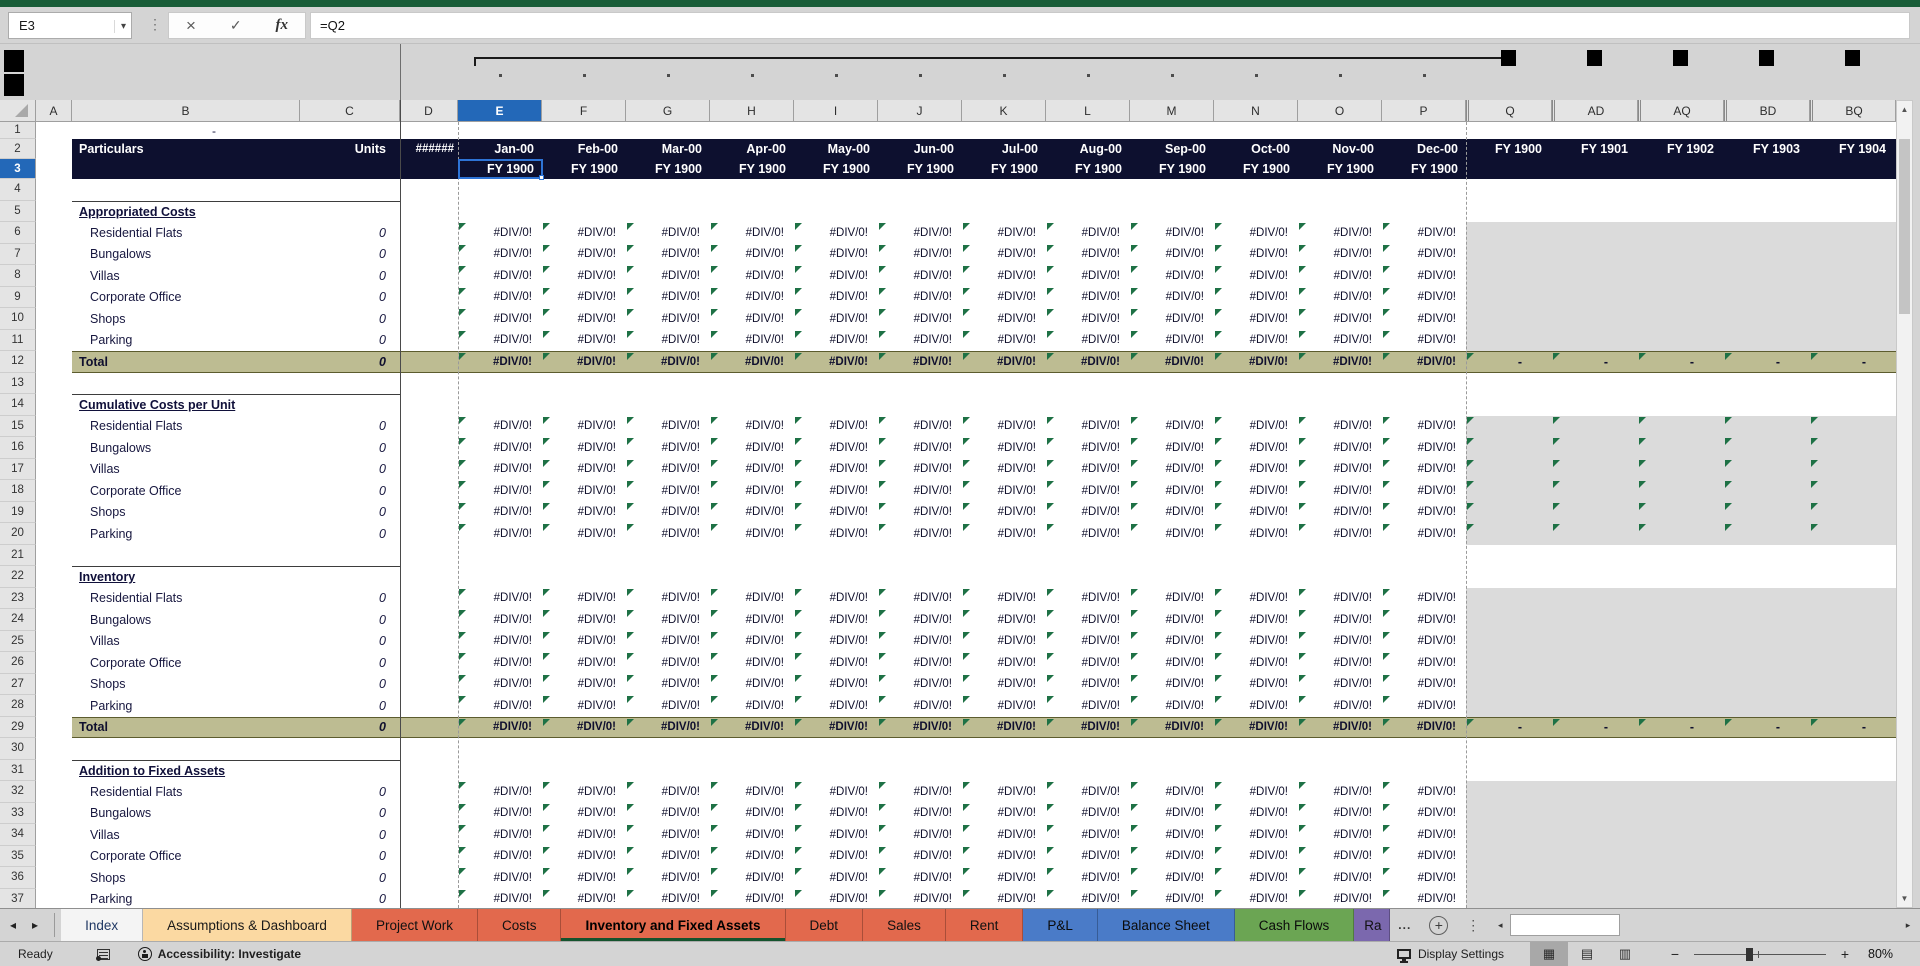 The width and height of the screenshot is (1920, 966). What do you see at coordinates (1424, 110) in the screenshot?
I see `column-header-P: P` at bounding box center [1424, 110].